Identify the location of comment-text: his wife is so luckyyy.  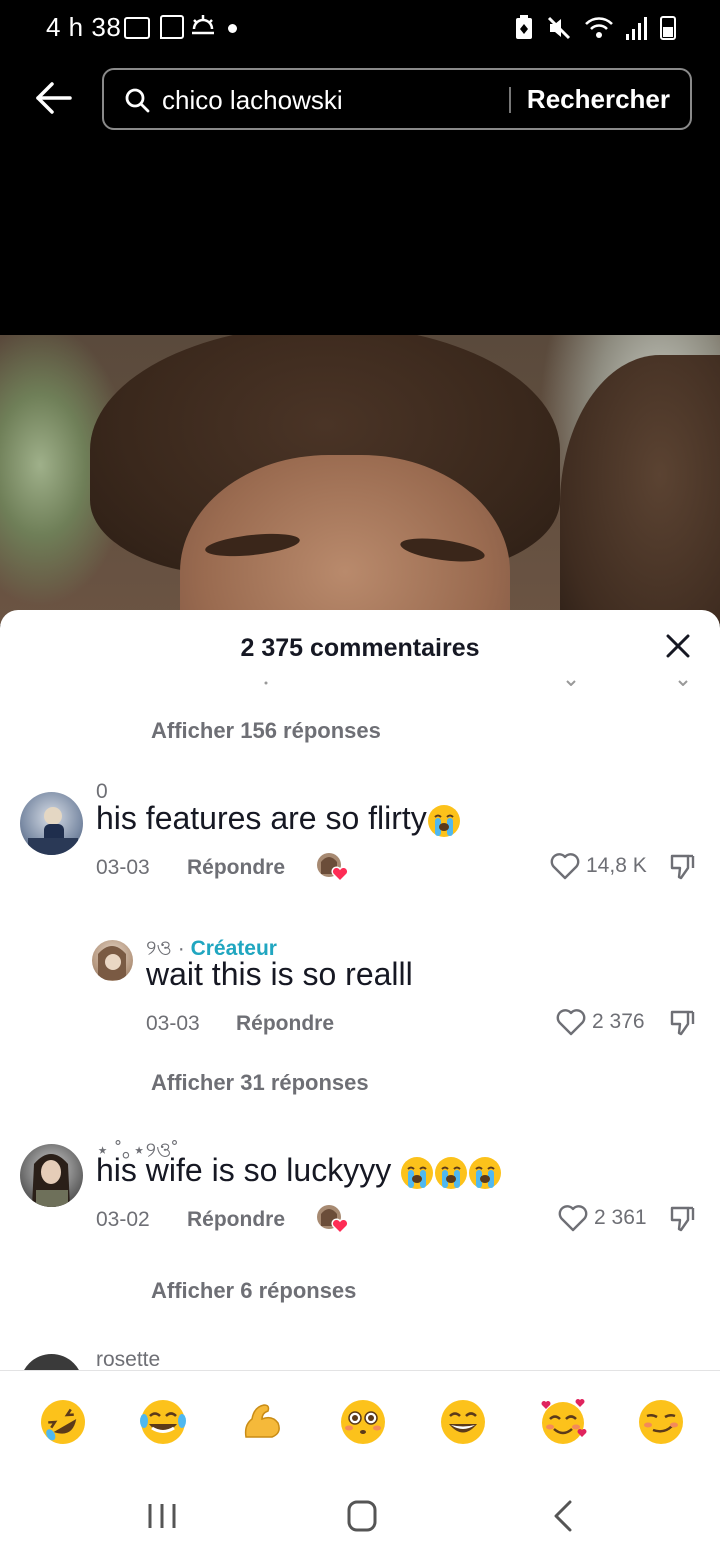
(299, 1171).